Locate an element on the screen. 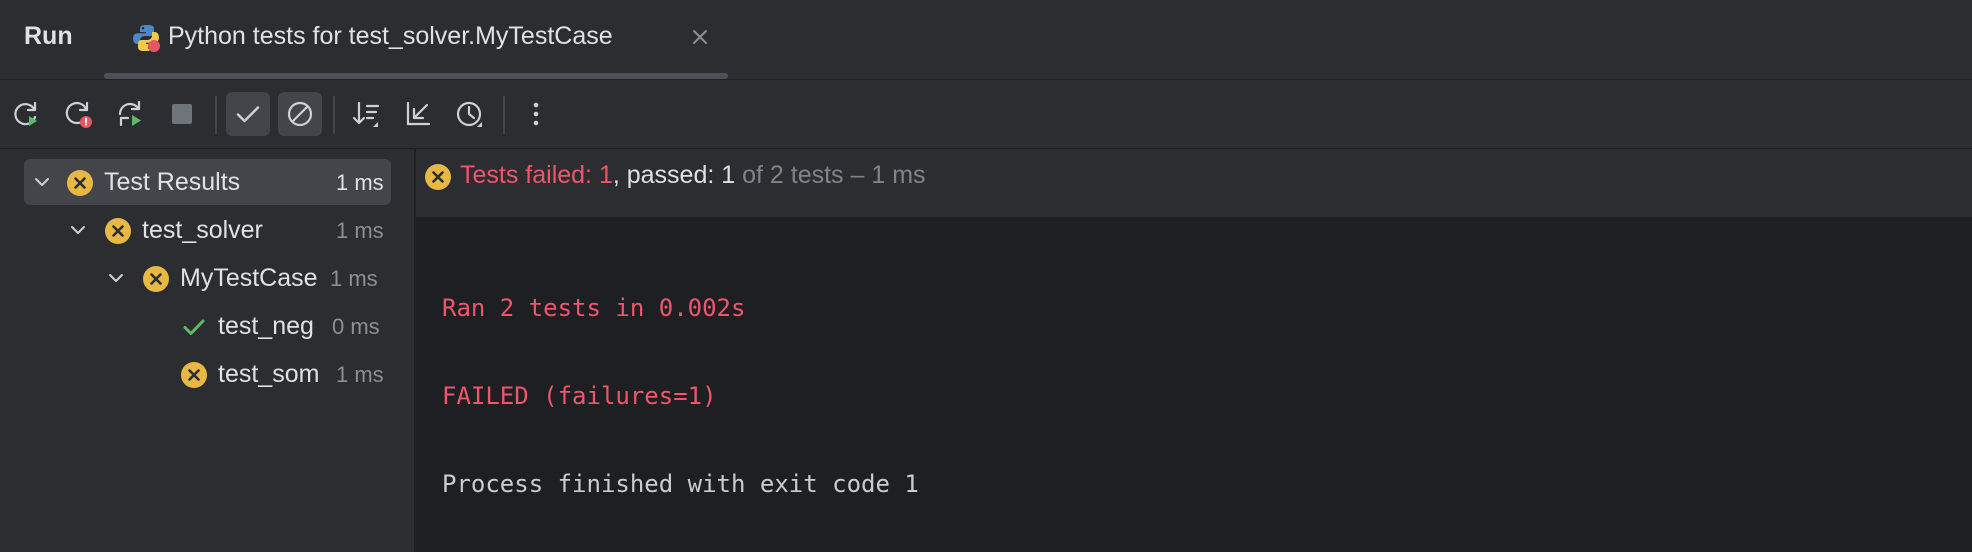 The height and width of the screenshot is (552, 1972). tree-item-test-solver: test_solver 1 ms is located at coordinates (207, 230).